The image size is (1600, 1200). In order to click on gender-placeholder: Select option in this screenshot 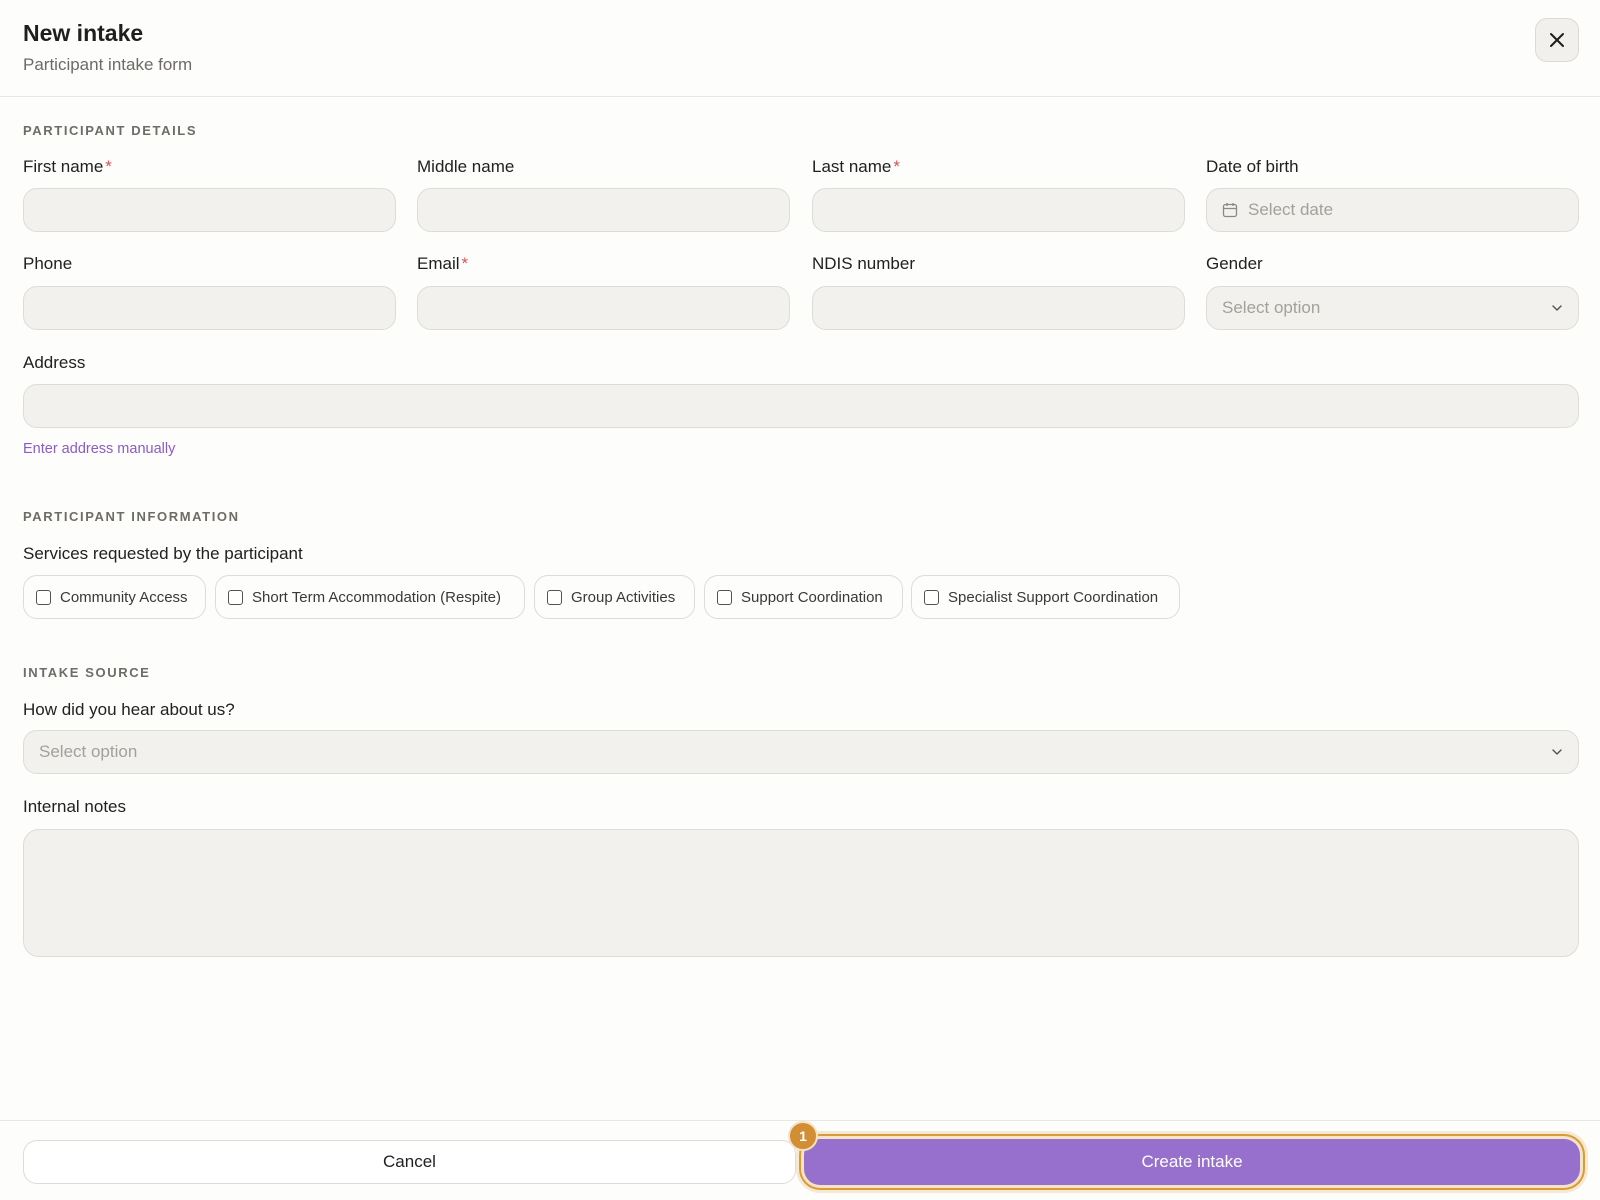, I will do `click(1271, 307)`.